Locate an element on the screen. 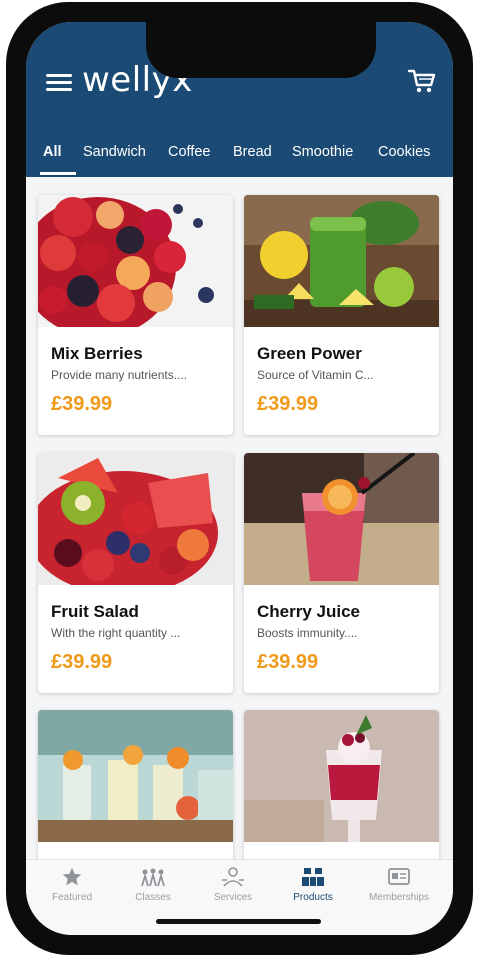  nav-label: Services is located at coordinates (233, 897).